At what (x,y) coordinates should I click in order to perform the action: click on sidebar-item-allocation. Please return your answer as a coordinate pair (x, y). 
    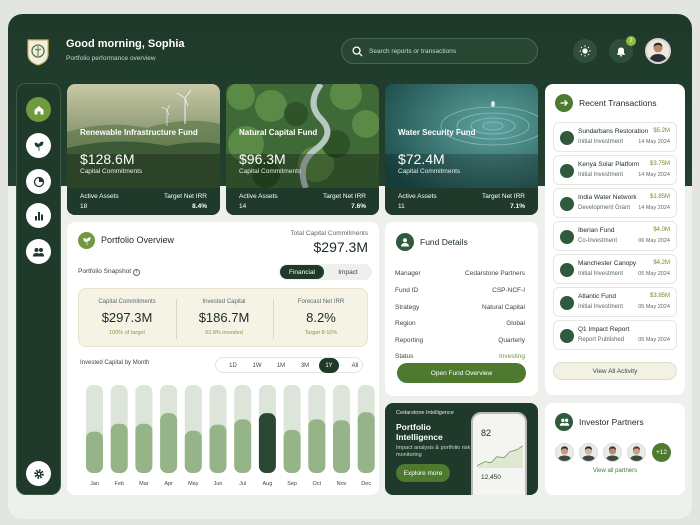
    Looking at the image, I should click on (38, 181).